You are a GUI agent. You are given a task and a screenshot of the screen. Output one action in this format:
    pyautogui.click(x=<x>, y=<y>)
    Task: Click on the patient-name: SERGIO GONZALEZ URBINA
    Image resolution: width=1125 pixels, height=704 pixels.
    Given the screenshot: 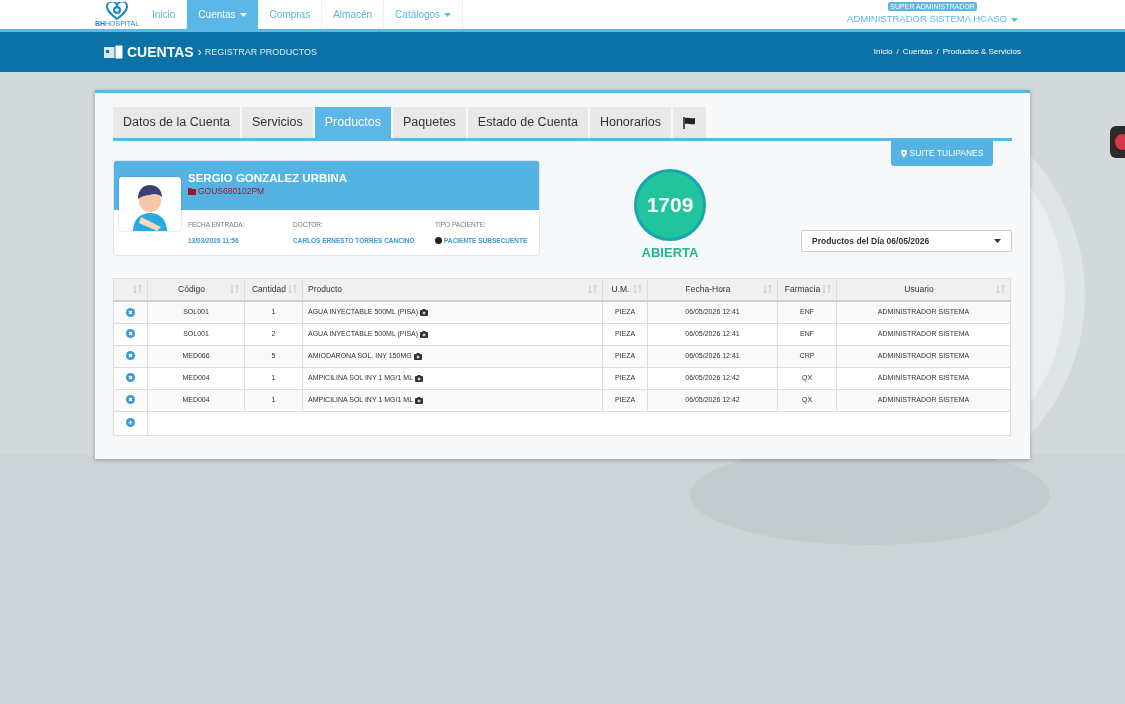 What is the action you would take?
    pyautogui.click(x=268, y=178)
    